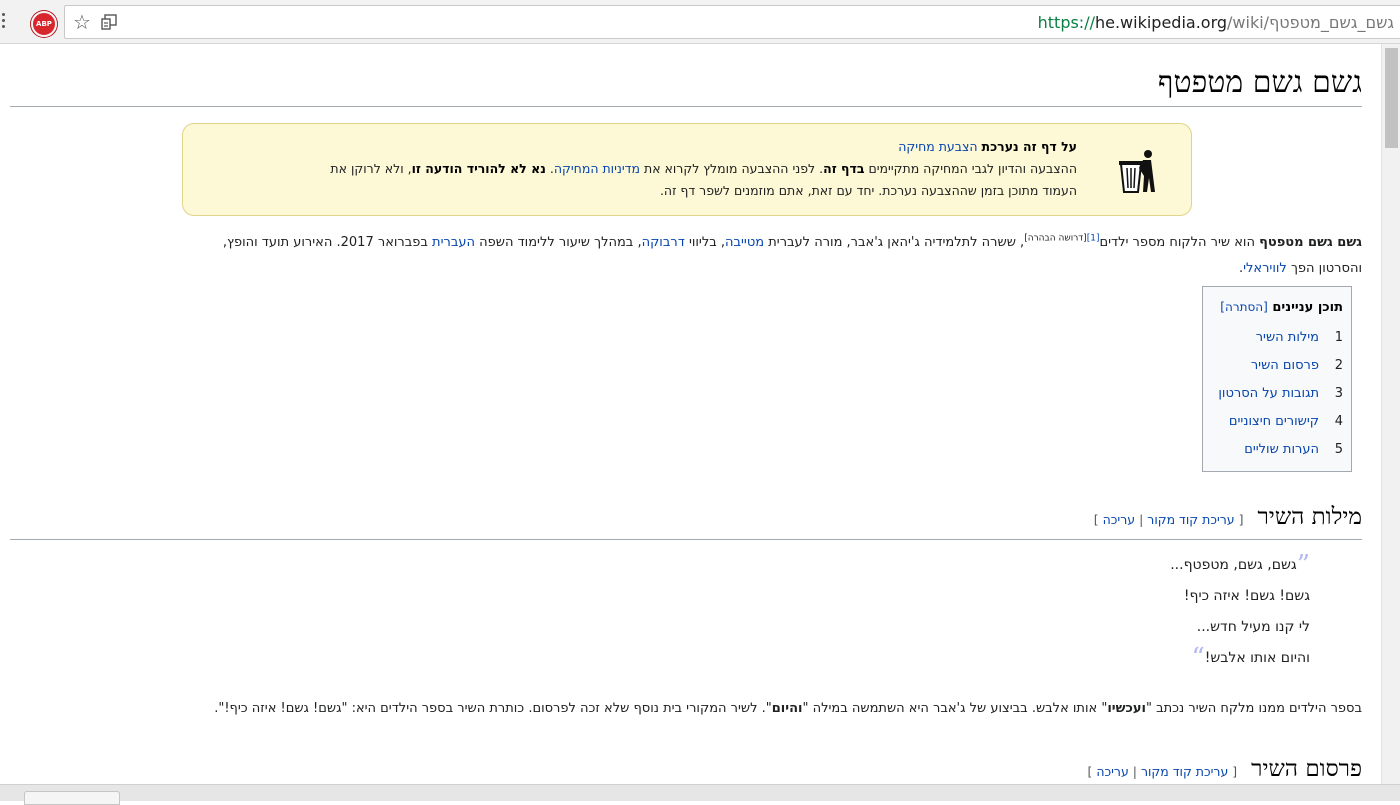 The height and width of the screenshot is (805, 1400). I want to click on scrollbar, so click(1390, 414).